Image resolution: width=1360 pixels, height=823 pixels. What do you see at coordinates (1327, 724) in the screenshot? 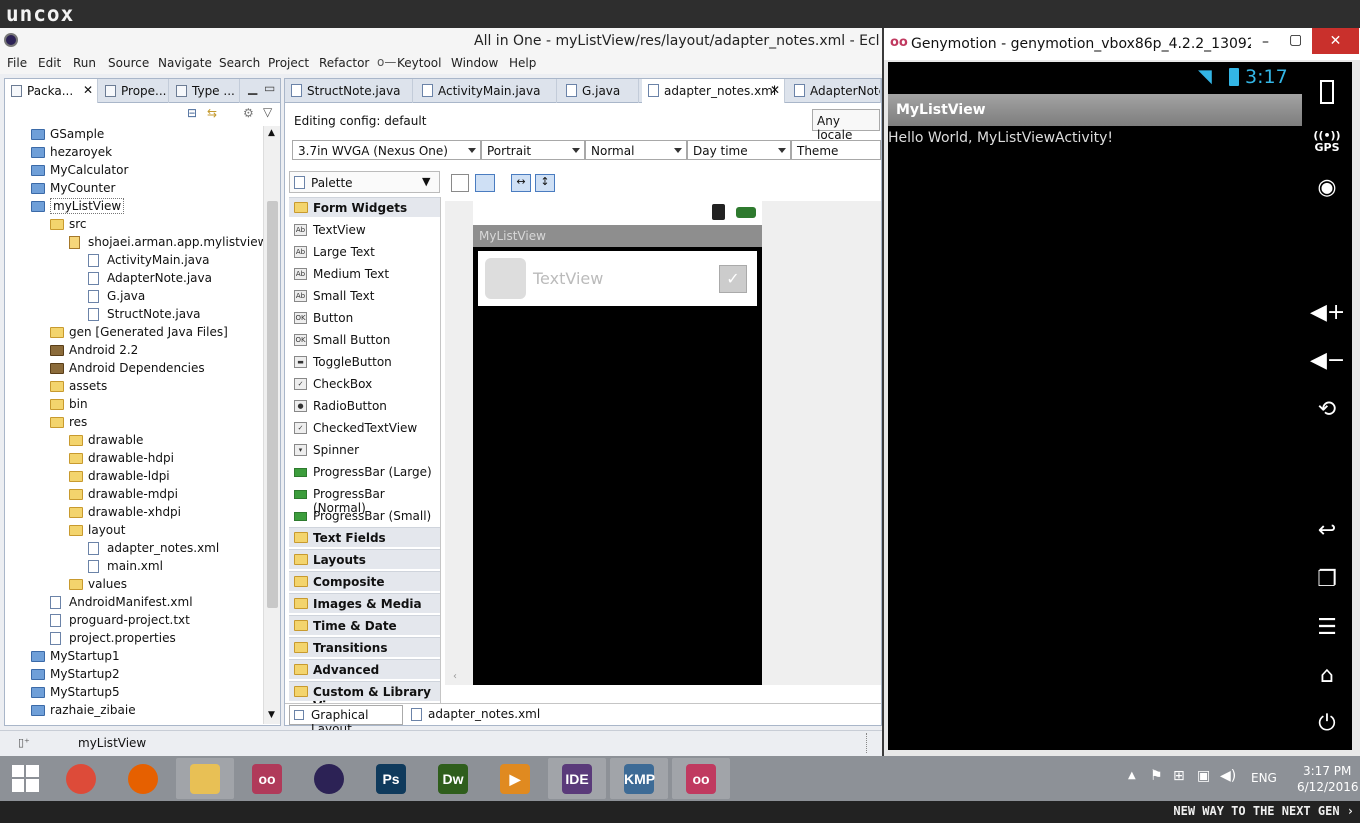
I see `power-icon: ⏻` at bounding box center [1327, 724].